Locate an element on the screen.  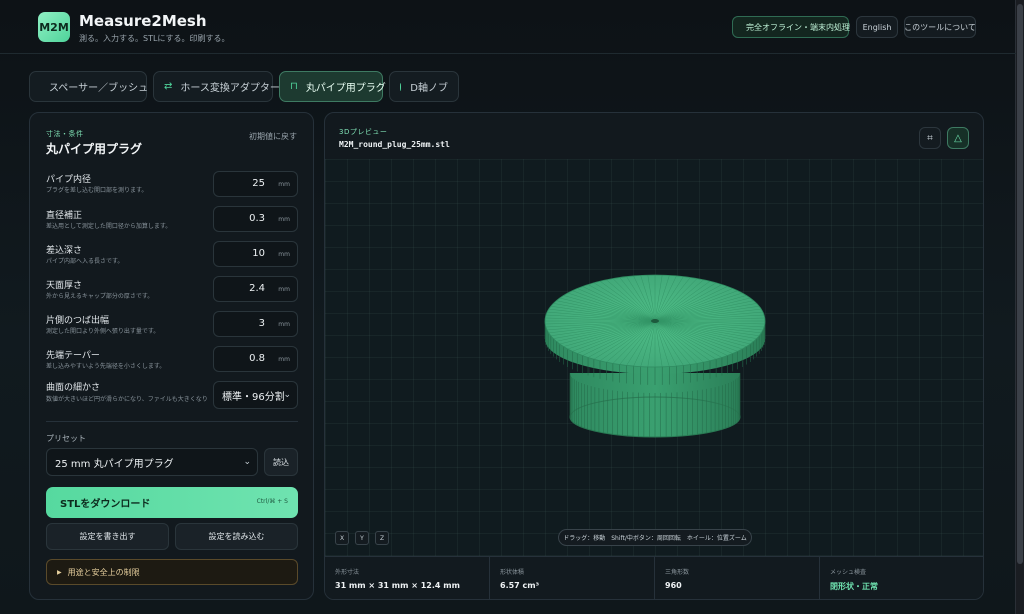
load-preset-button: 読込 is located at coordinates (281, 462).